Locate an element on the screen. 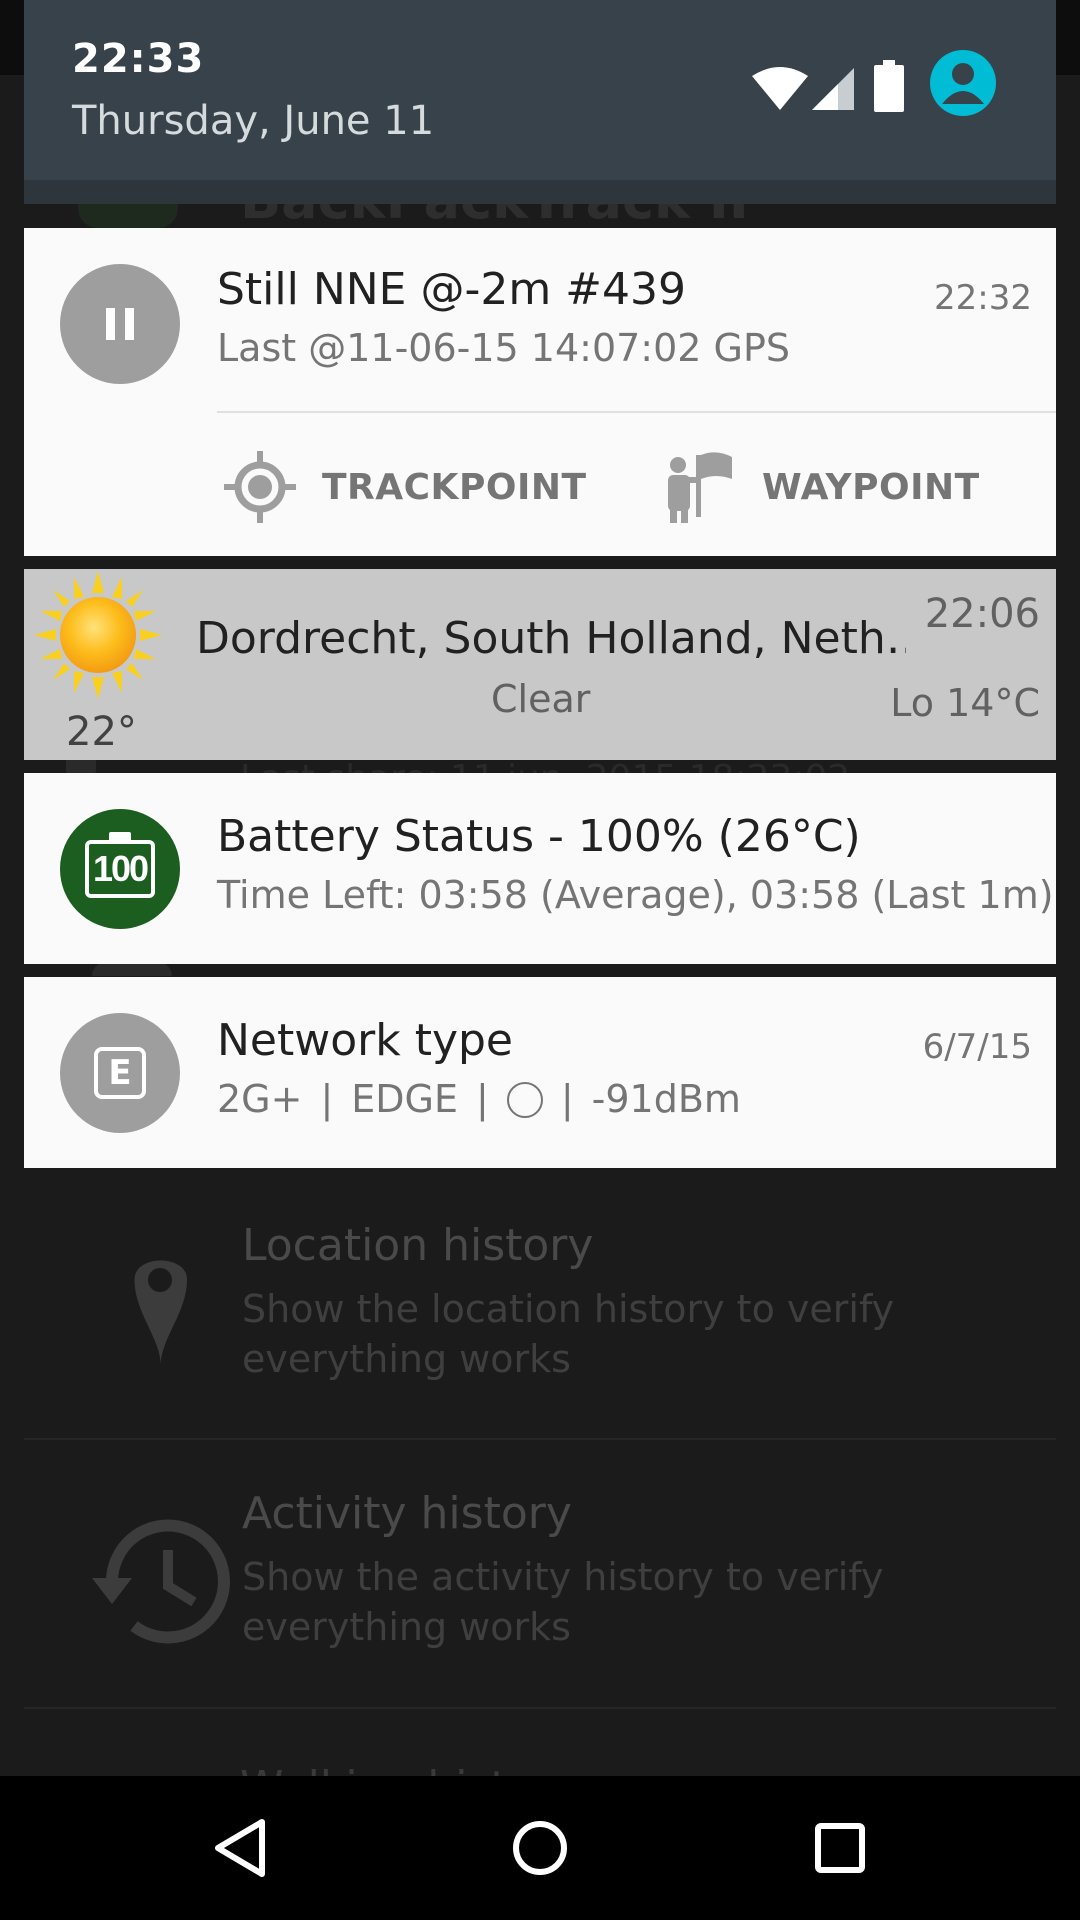 The width and height of the screenshot is (1080, 1920). network-status-circle-icon is located at coordinates (524, 1100).